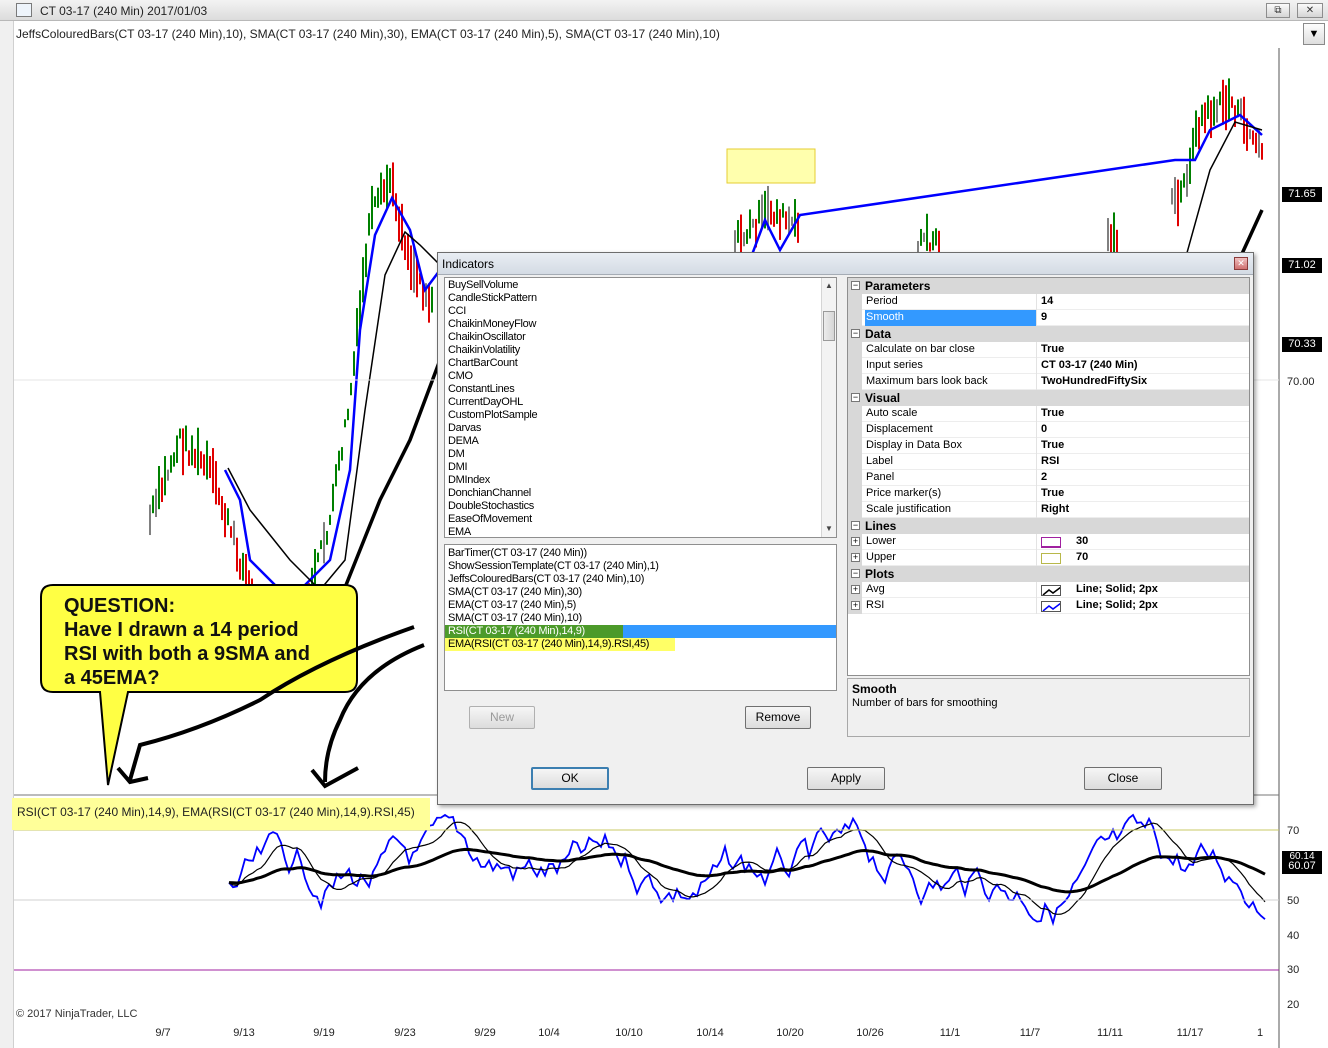  What do you see at coordinates (481, 389) in the screenshot?
I see `list-item: ConstantLines` at bounding box center [481, 389].